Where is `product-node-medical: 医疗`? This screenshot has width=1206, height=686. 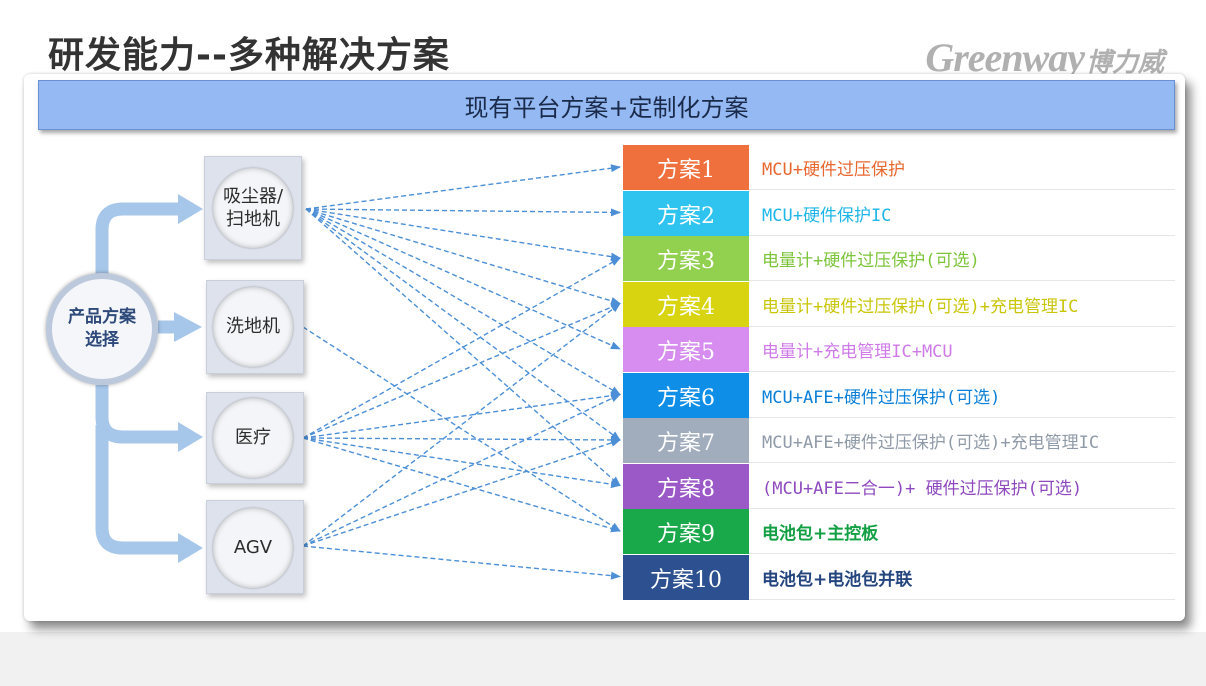 product-node-medical: 医疗 is located at coordinates (253, 438).